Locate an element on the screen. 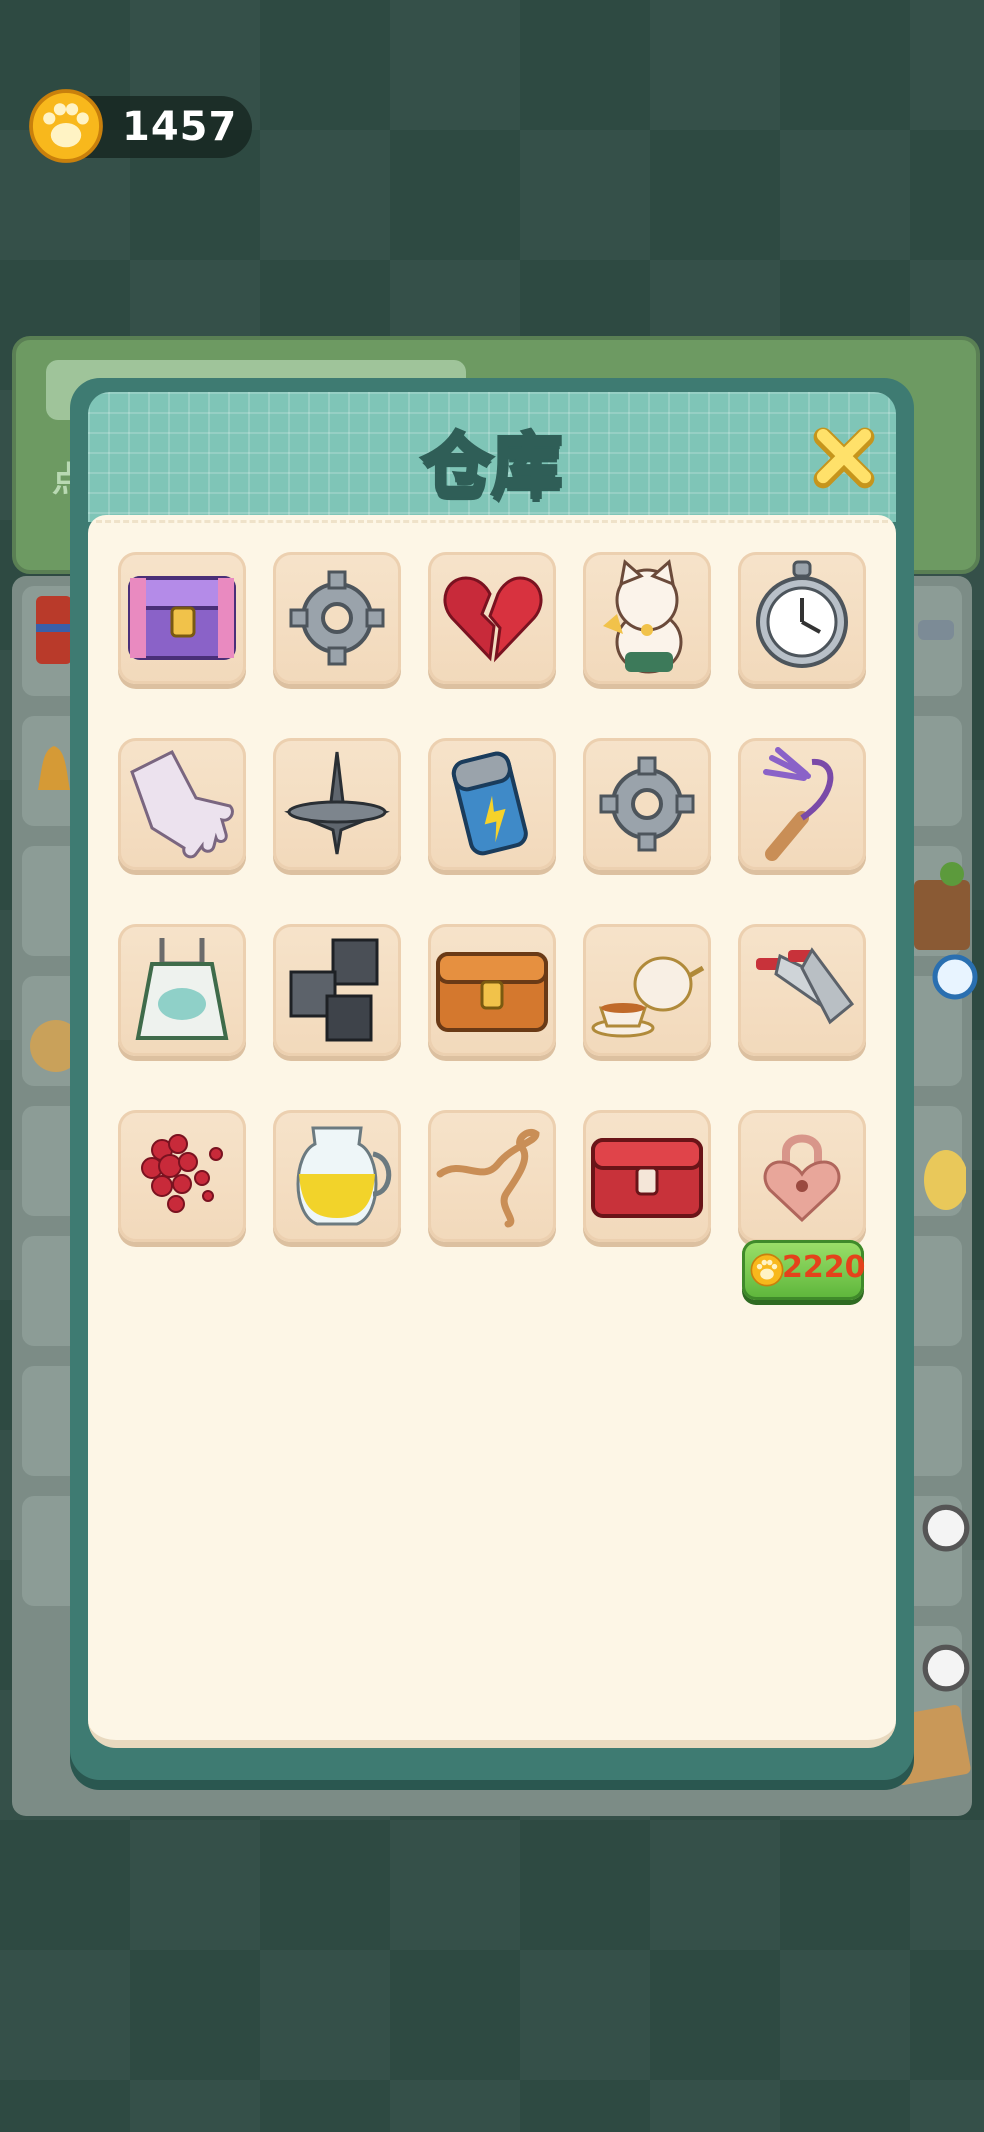  unlock-price: 2220 is located at coordinates (824, 1267).